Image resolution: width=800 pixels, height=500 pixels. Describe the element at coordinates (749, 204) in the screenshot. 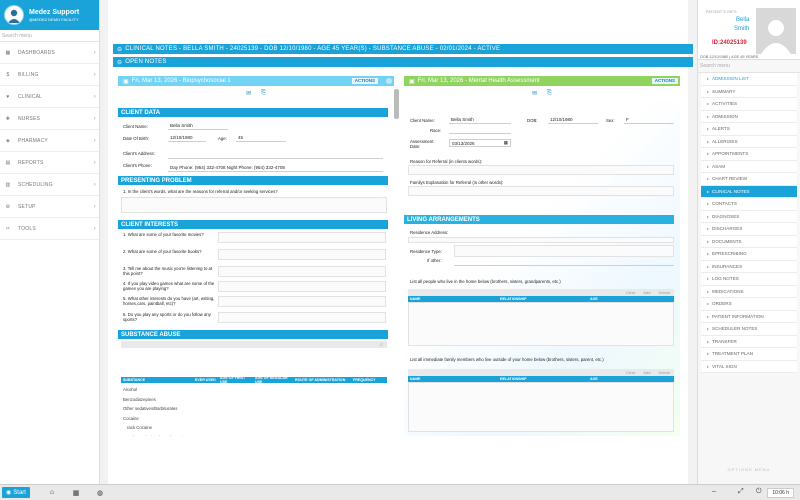

I see `menu-item-contacts: ▸ CONTACTS` at that location.